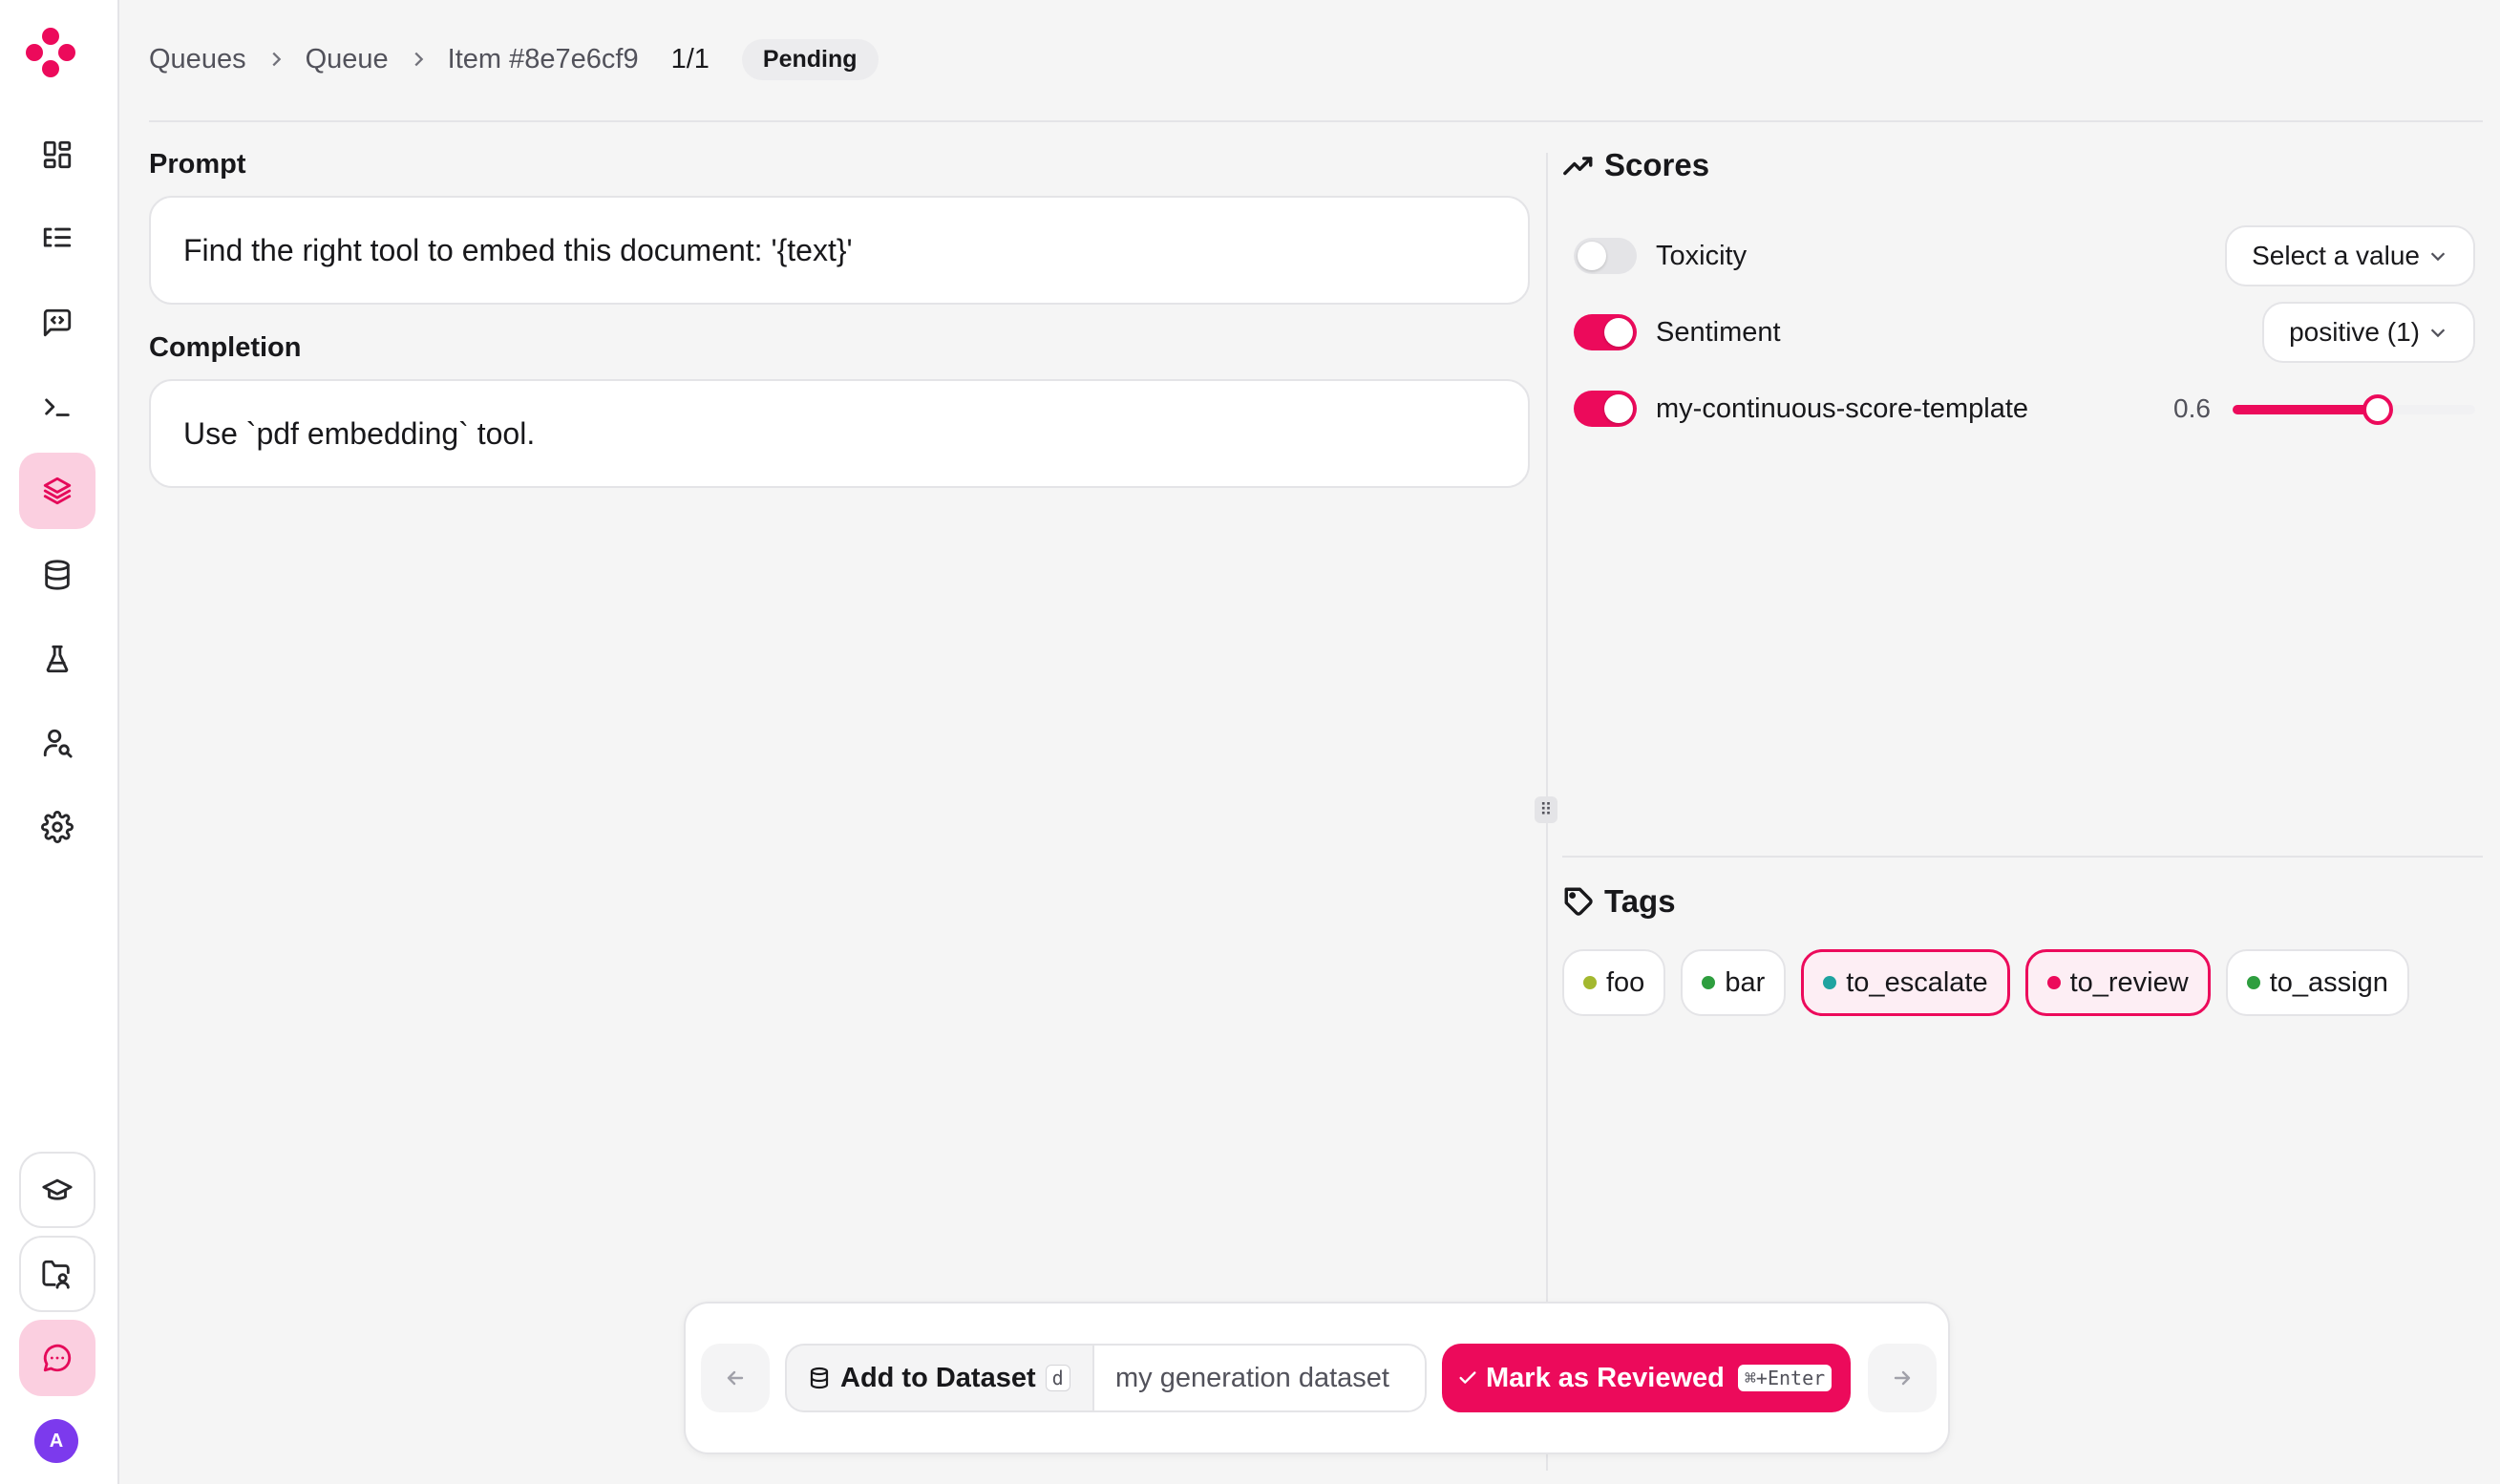 This screenshot has width=2500, height=1484. I want to click on terminal-icon, so click(57, 407).